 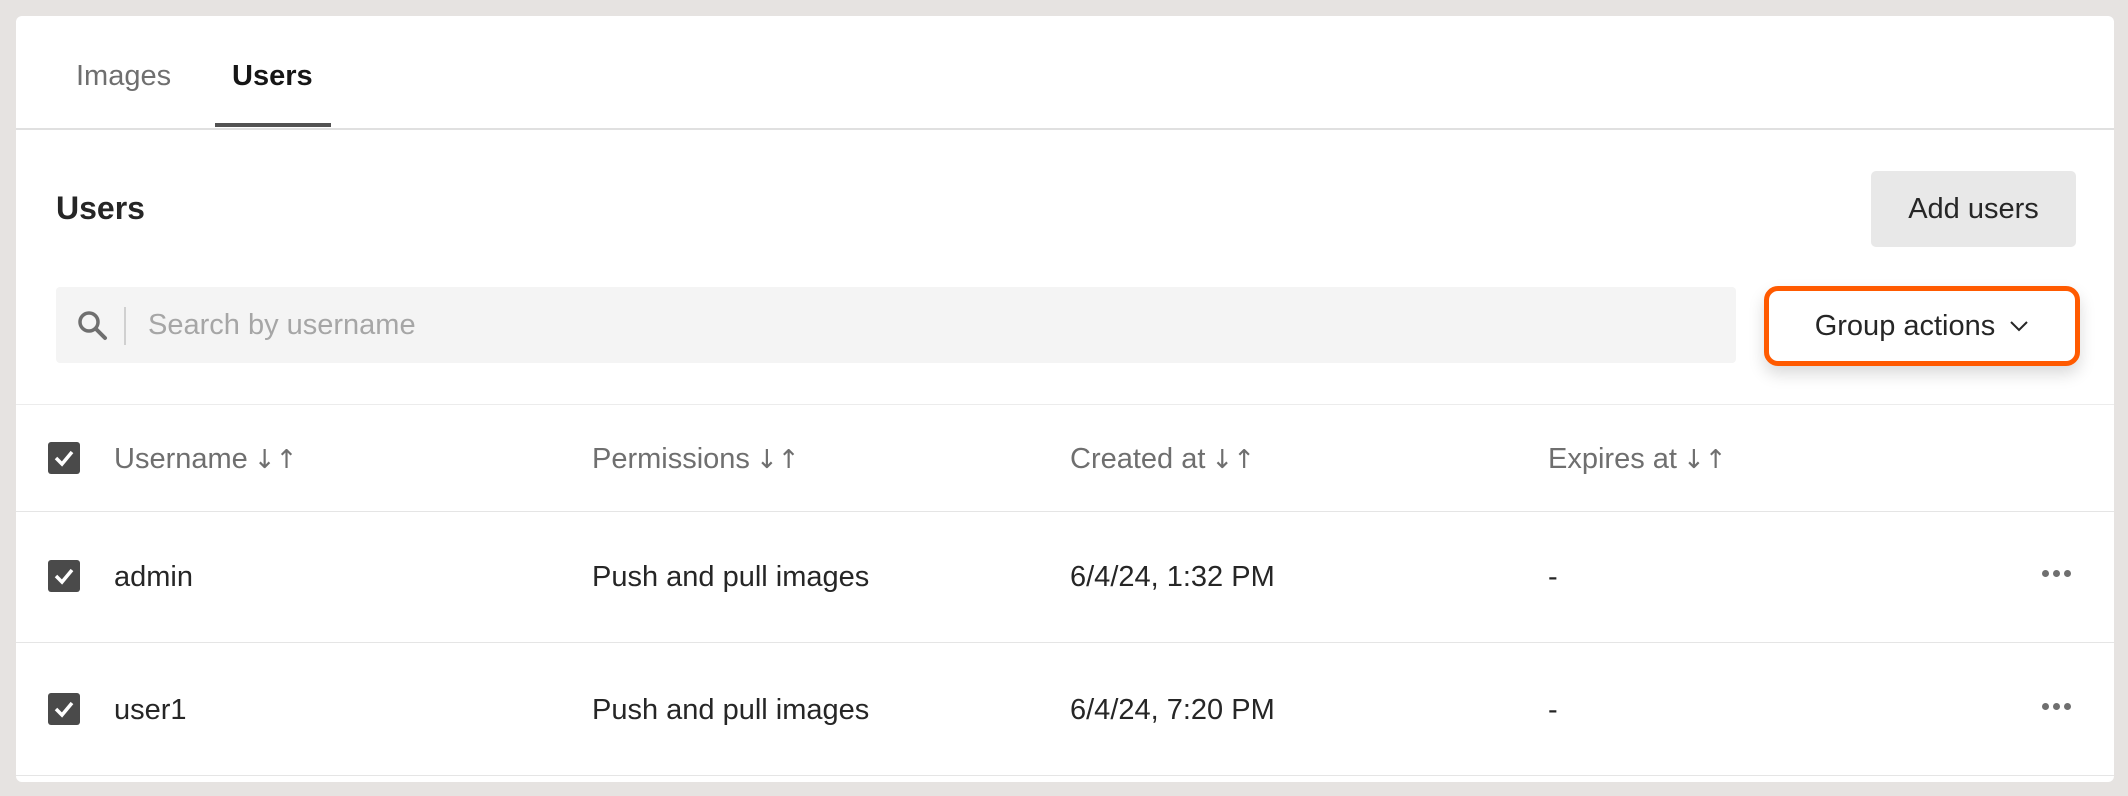 I want to click on cell-username: admin, so click(x=153, y=577).